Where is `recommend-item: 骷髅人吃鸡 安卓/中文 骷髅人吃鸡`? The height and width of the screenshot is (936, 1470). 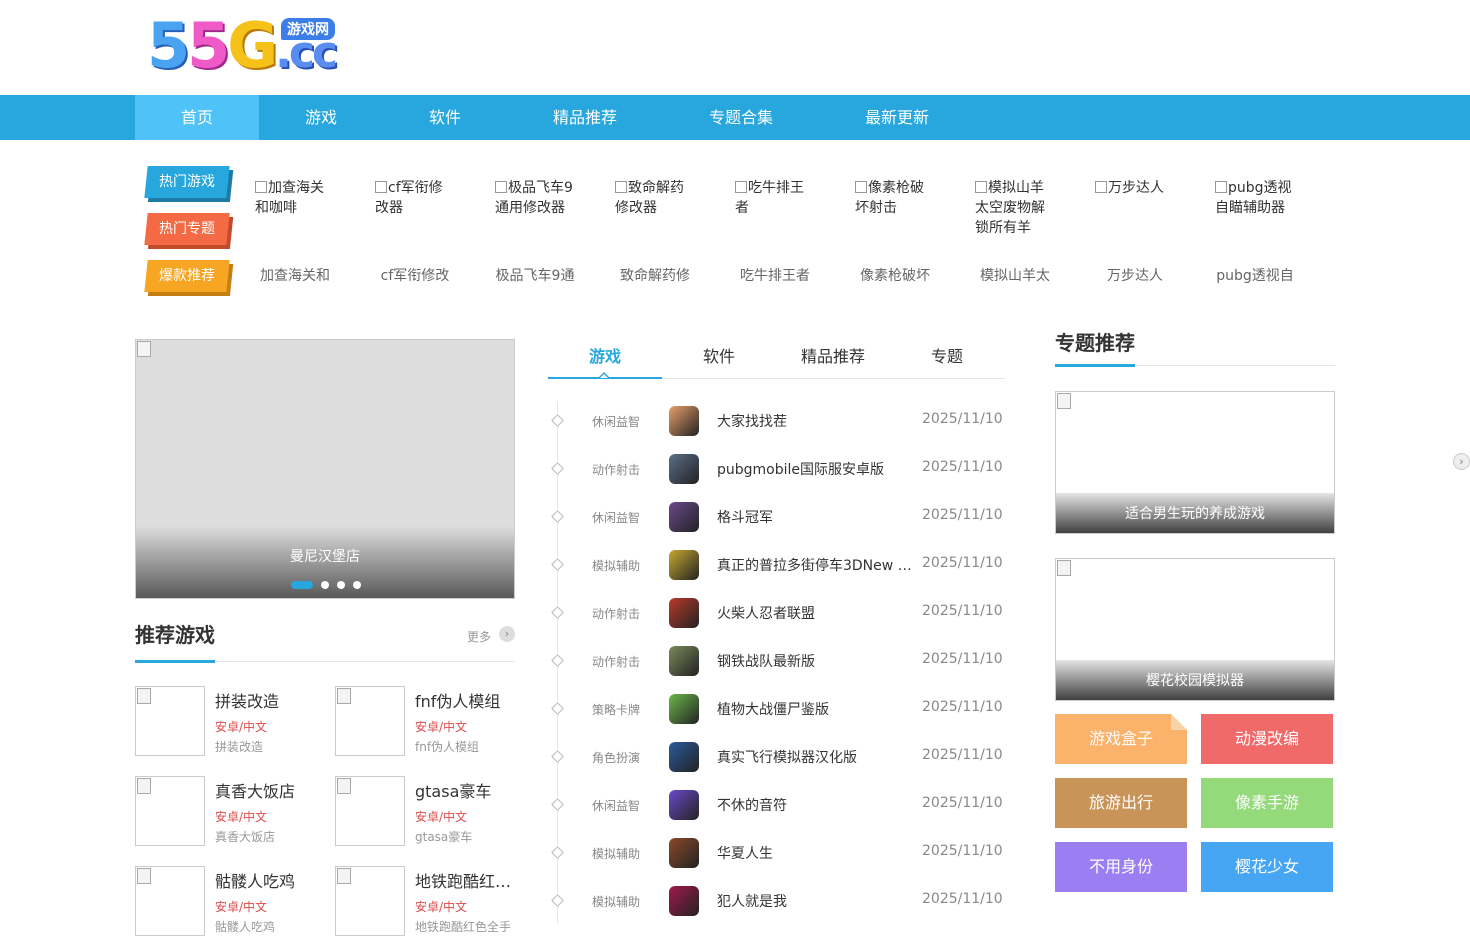
recommend-item: 骷髅人吃鸡 安卓/中文 骷髅人吃鸡 is located at coordinates (225, 901).